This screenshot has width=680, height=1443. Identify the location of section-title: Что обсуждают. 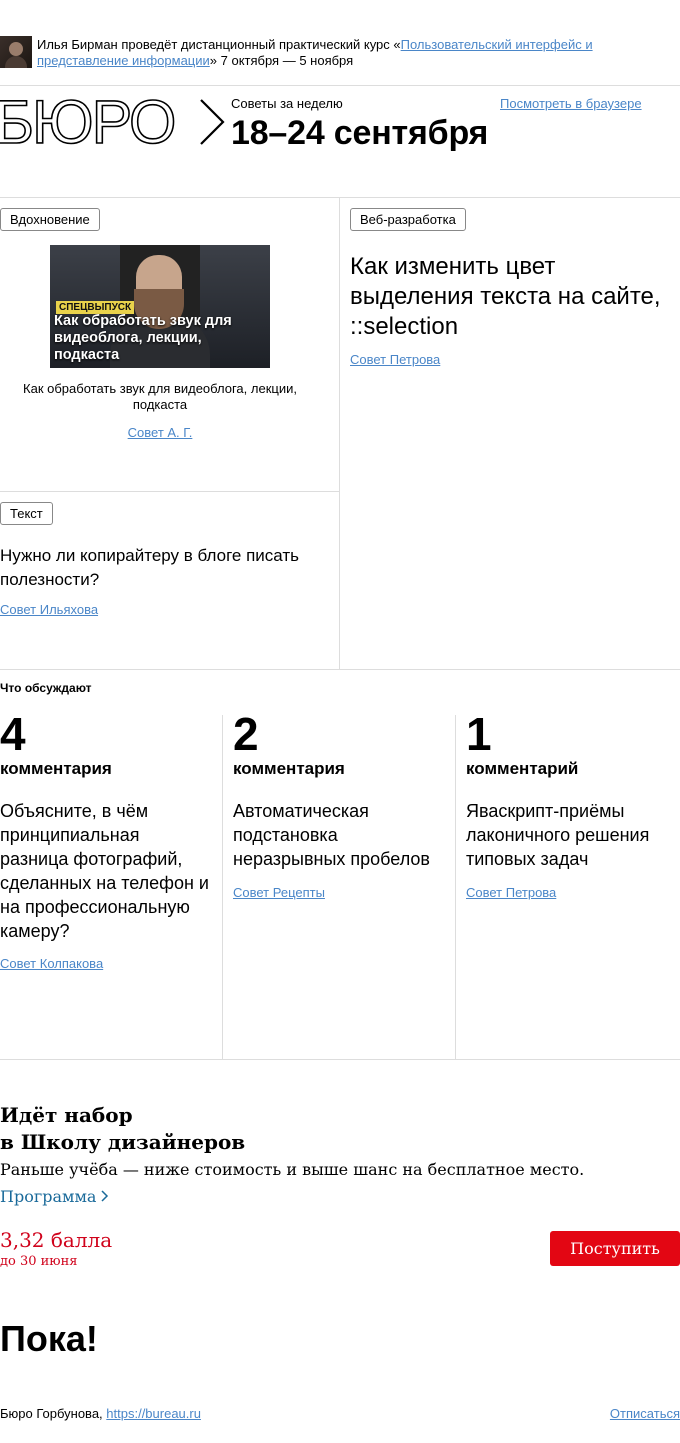
(46, 688).